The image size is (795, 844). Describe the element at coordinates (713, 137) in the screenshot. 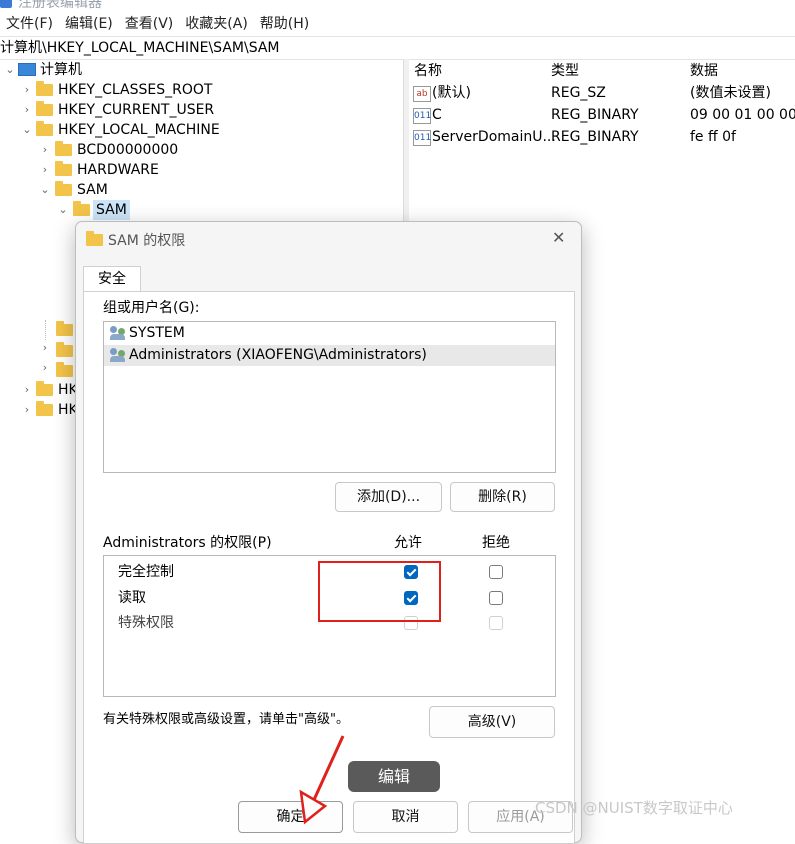

I see `value-data: fe ff 0f` at that location.